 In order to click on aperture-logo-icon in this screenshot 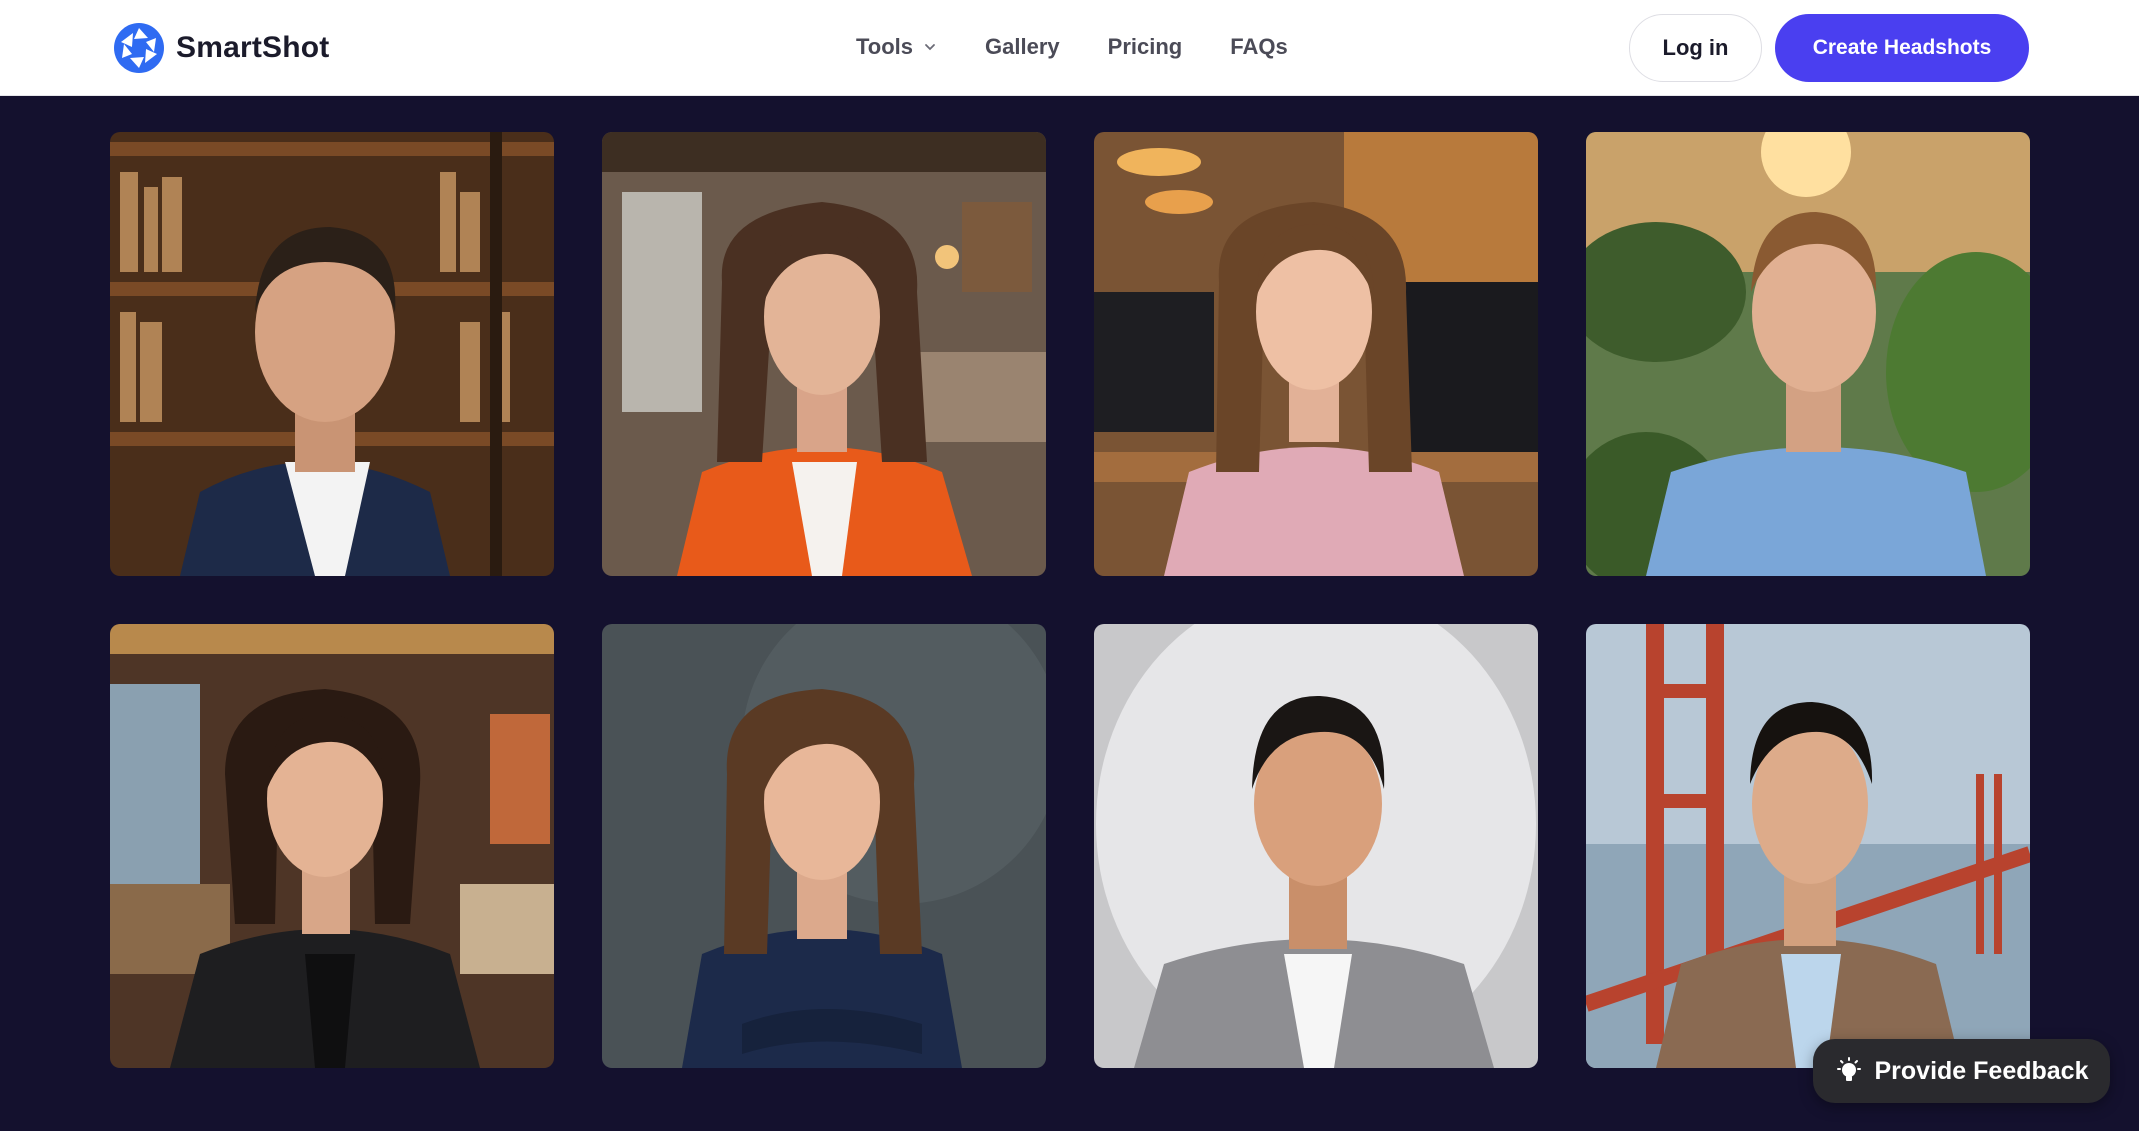, I will do `click(139, 48)`.